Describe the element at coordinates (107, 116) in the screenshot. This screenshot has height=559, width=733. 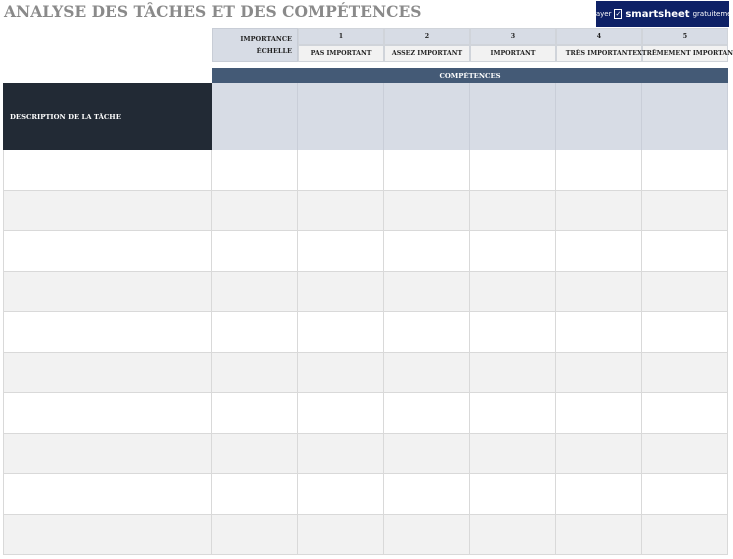
I see `task-description-header: DESCRIPTION DE LA TÂCHE` at that location.